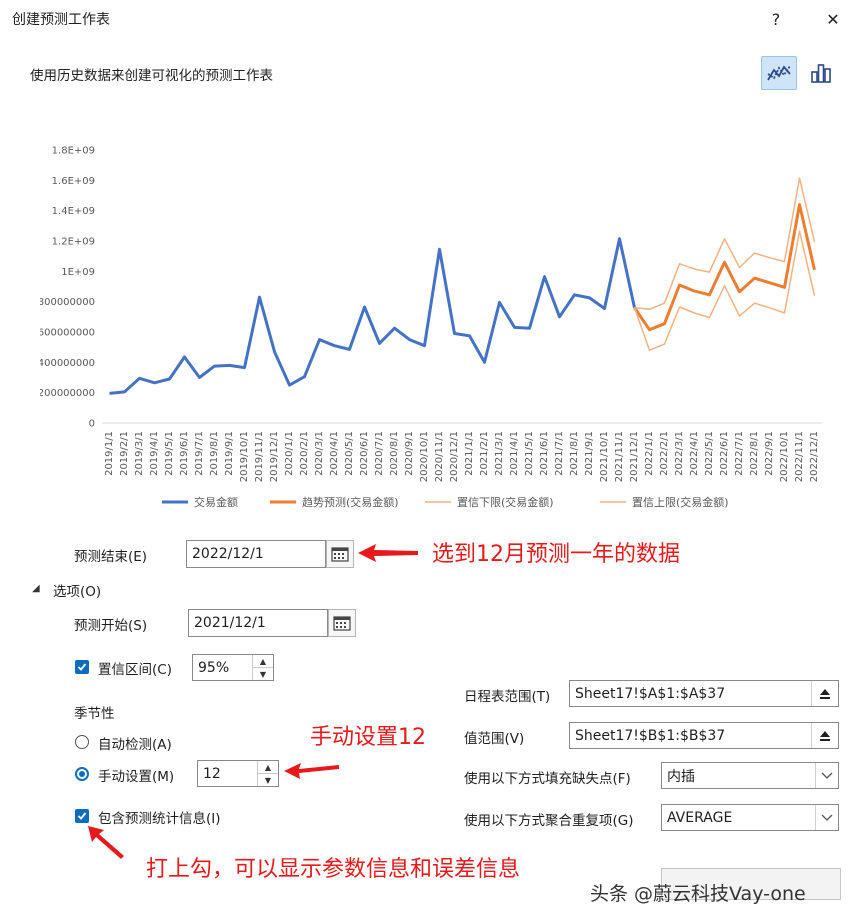  I want to click on column-chart-view-button, so click(821, 73).